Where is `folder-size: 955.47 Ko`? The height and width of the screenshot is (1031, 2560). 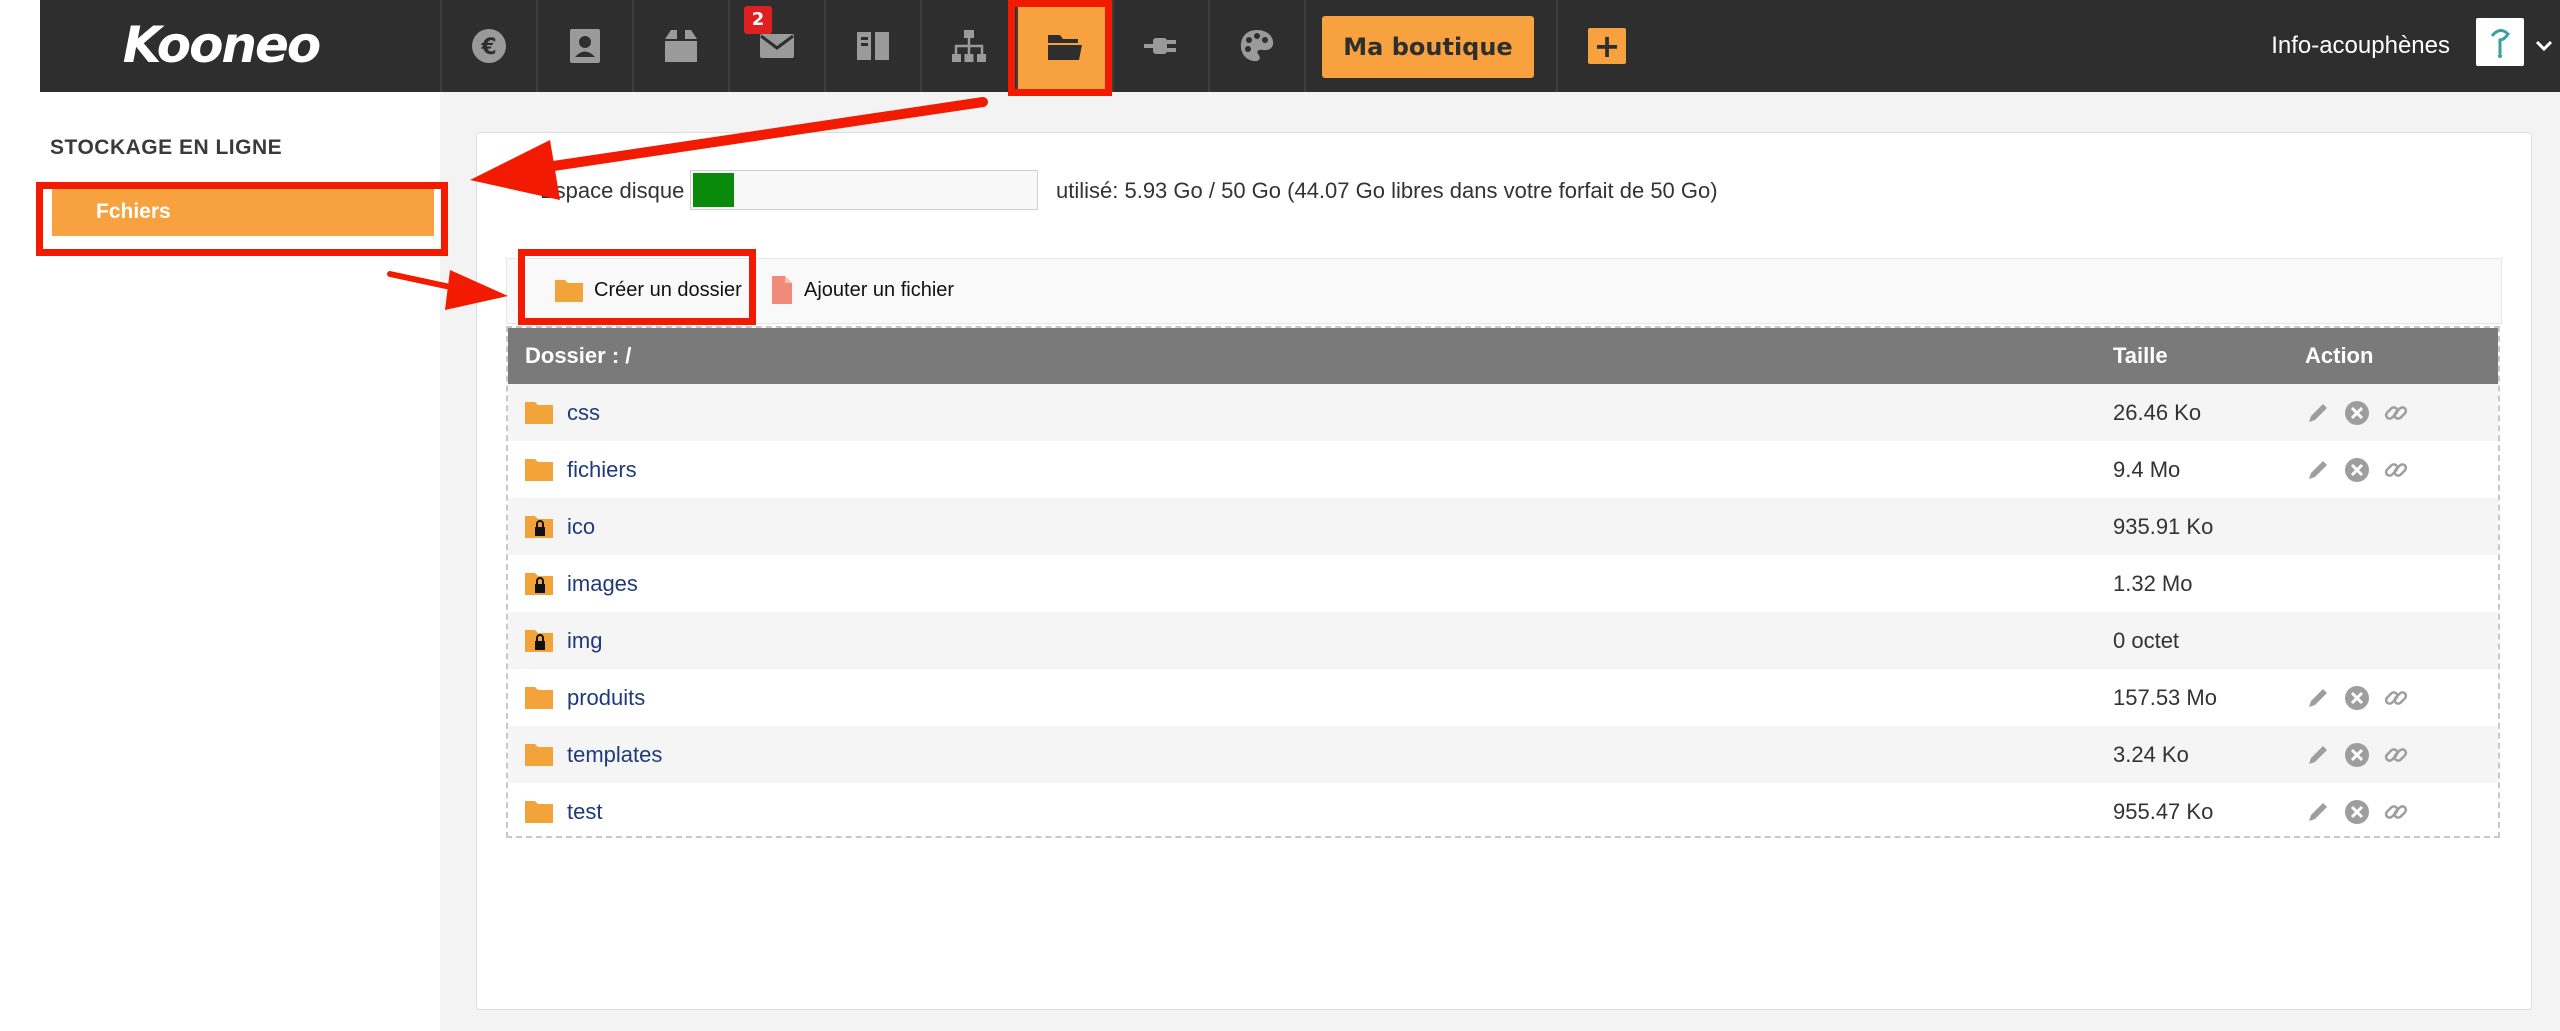 folder-size: 955.47 Ko is located at coordinates (2163, 811).